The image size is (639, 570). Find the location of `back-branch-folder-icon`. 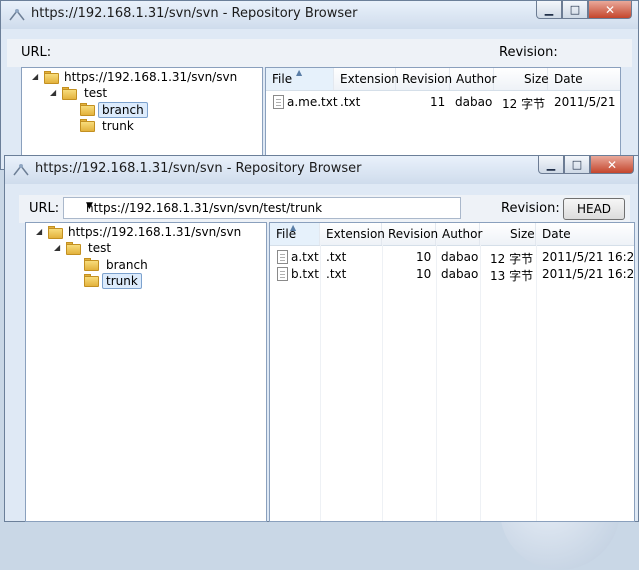

back-branch-folder-icon is located at coordinates (88, 109).